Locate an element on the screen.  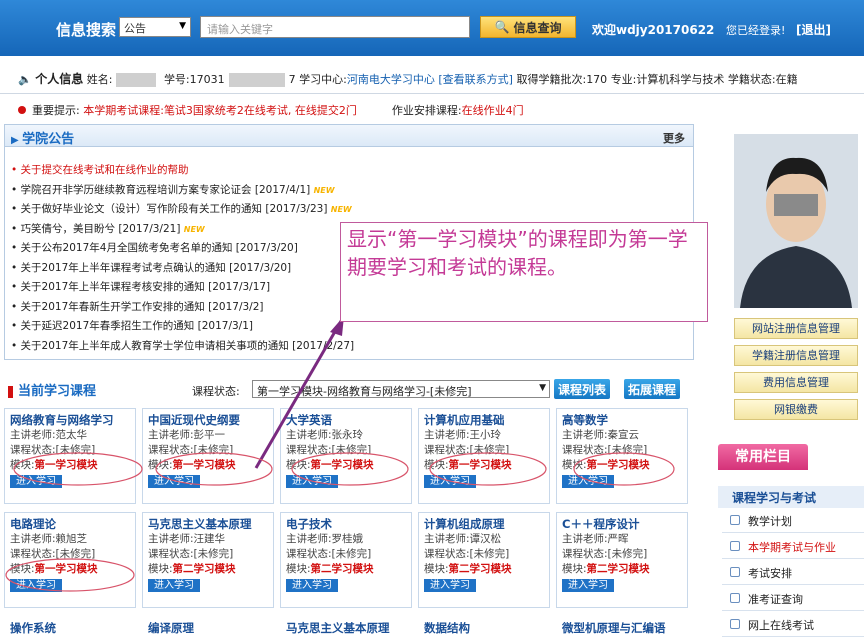
callout-box: 显示“第一学习模块”的课程即为第一学期要学习和考试的课程。 is located at coordinates (524, 272).